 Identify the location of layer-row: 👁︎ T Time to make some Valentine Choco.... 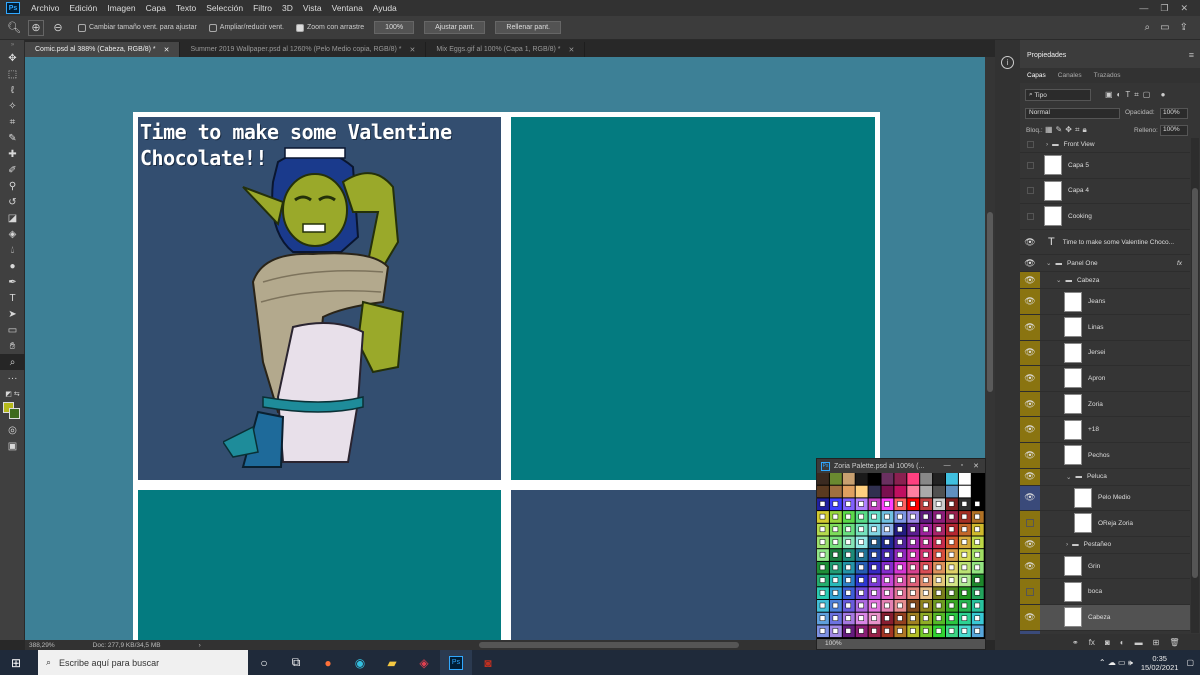
(1105, 243).